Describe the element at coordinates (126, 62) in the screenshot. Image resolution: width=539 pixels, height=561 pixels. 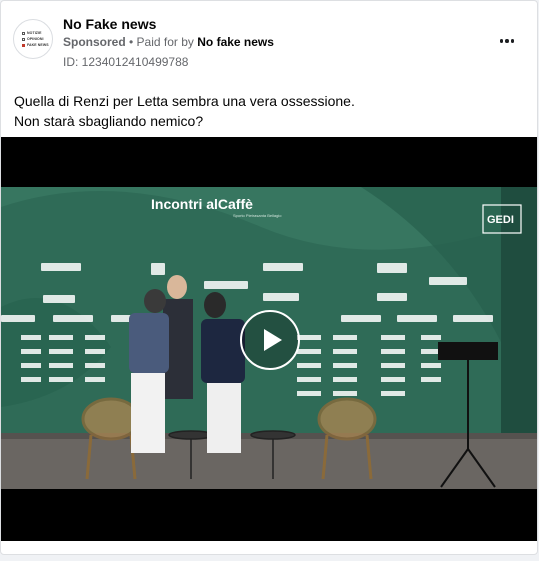
I see `ad-id: ID: 1234012410499788` at that location.